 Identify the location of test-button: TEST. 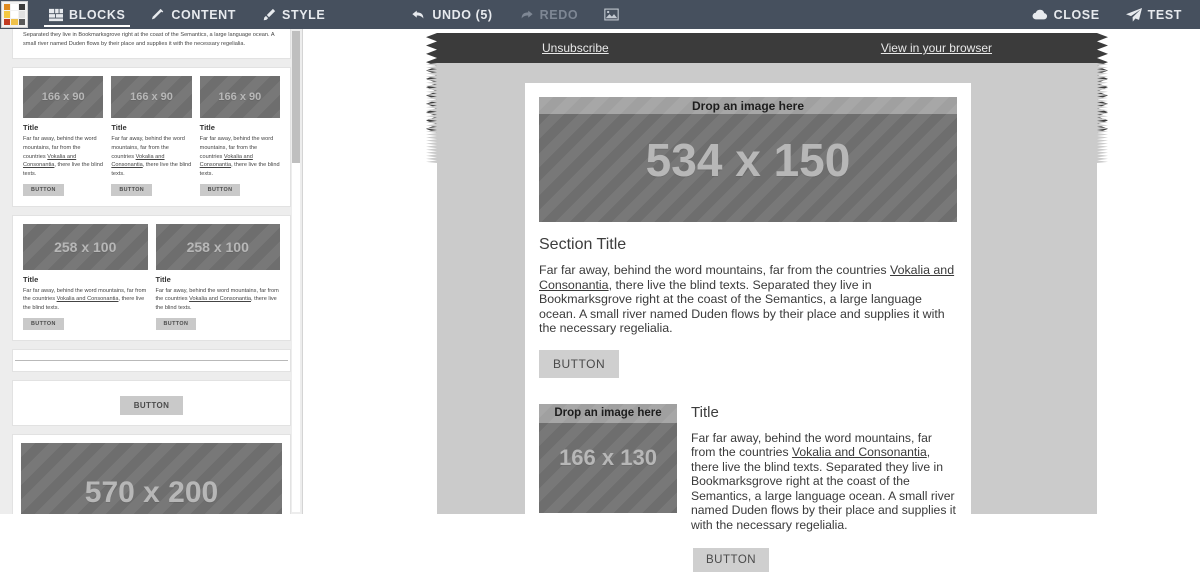
(1156, 14).